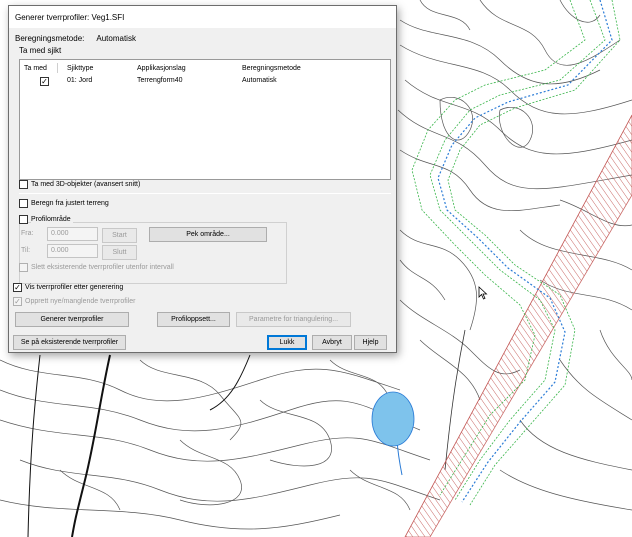  What do you see at coordinates (116, 38) in the screenshot?
I see `calculation-method-value: Automatisk` at bounding box center [116, 38].